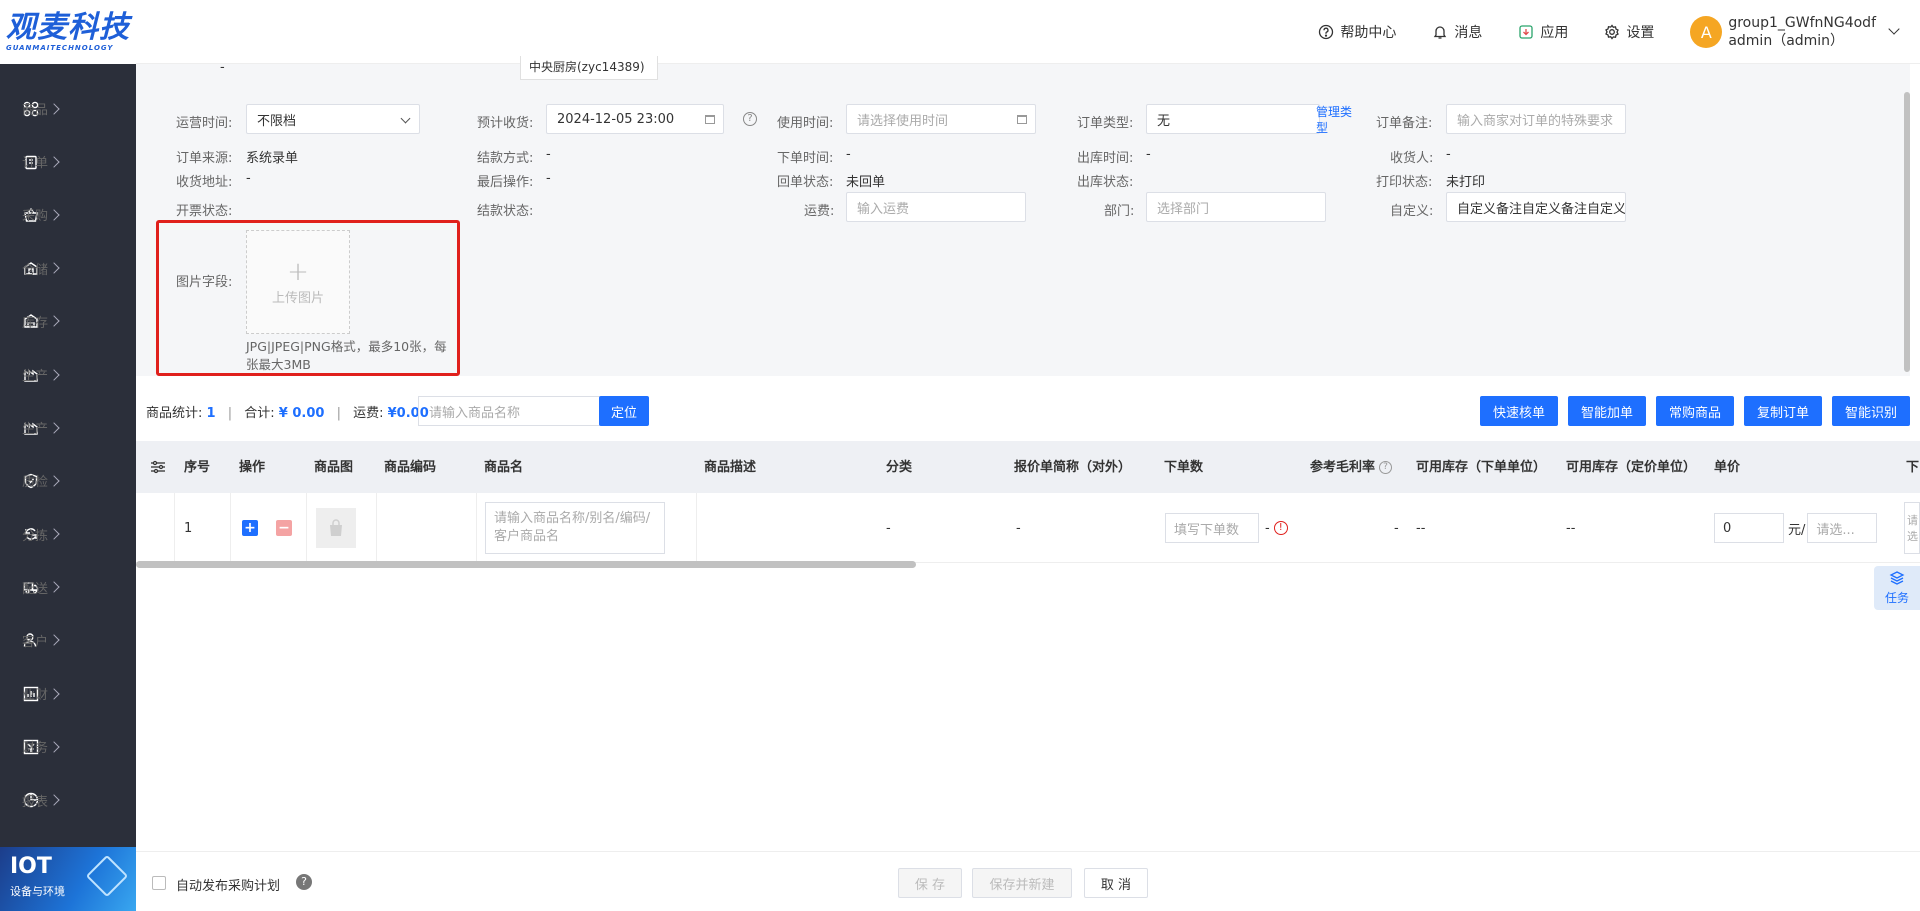  What do you see at coordinates (505, 182) in the screenshot?
I see `last-op-label: 最后操作:` at bounding box center [505, 182].